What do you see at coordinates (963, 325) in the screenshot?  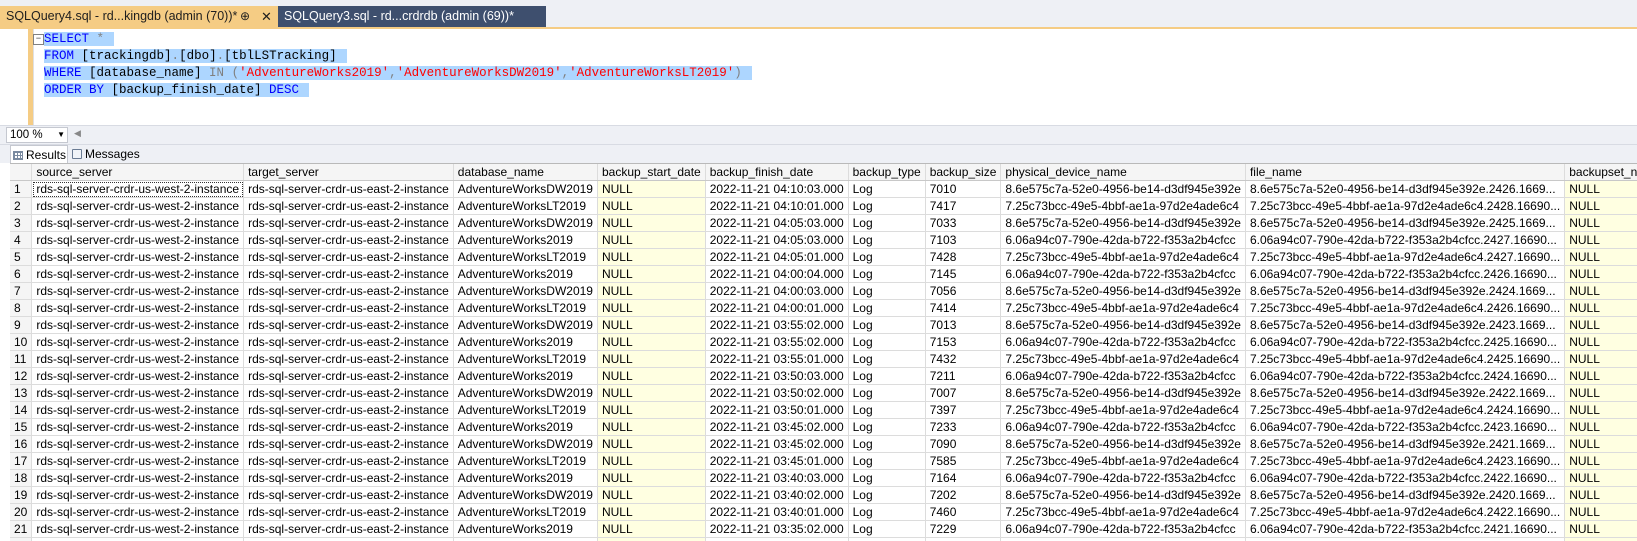 I see `table-cell: 7013` at bounding box center [963, 325].